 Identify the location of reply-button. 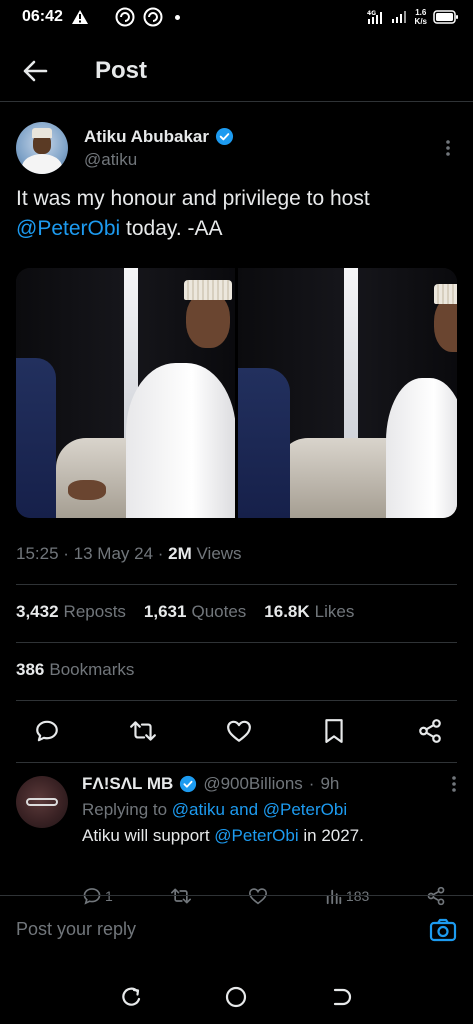
(47, 731).